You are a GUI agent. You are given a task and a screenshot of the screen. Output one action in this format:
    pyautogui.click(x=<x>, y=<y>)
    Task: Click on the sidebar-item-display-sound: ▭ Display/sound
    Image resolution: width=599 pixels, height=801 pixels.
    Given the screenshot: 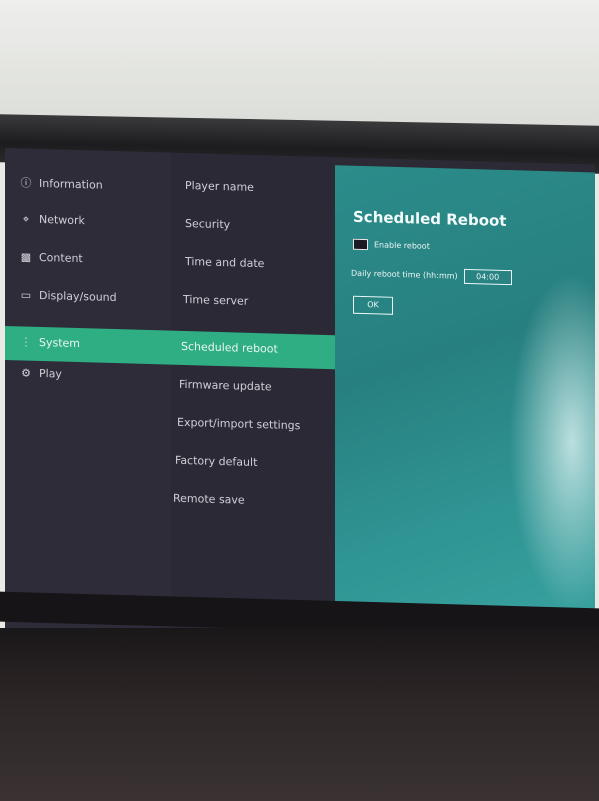 What is the action you would take?
    pyautogui.click(x=68, y=296)
    